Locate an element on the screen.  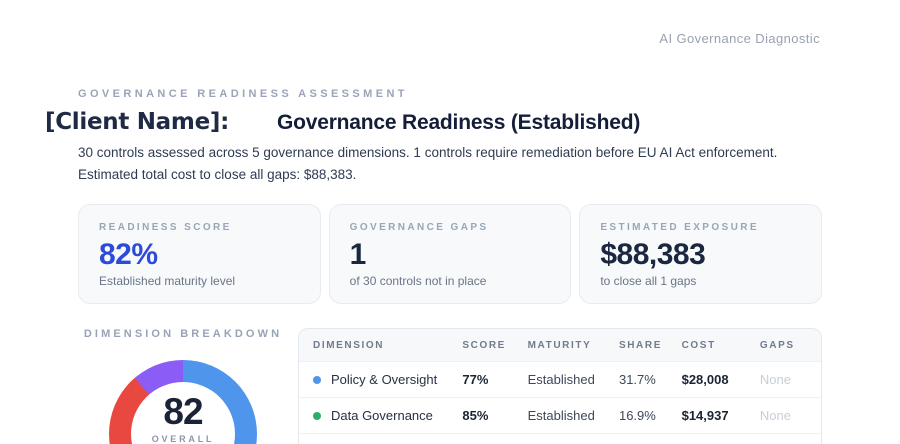
stat-label: READINESS SCORE is located at coordinates (165, 227).